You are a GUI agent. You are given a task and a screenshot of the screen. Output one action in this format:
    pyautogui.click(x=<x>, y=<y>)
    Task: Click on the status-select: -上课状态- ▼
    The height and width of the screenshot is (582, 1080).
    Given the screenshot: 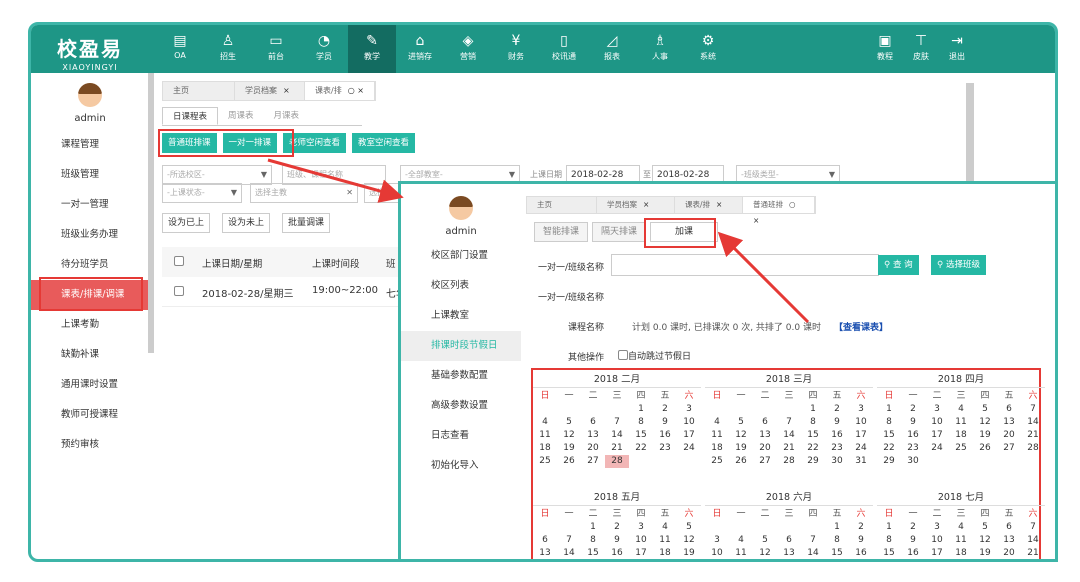 What is the action you would take?
    pyautogui.click(x=202, y=193)
    